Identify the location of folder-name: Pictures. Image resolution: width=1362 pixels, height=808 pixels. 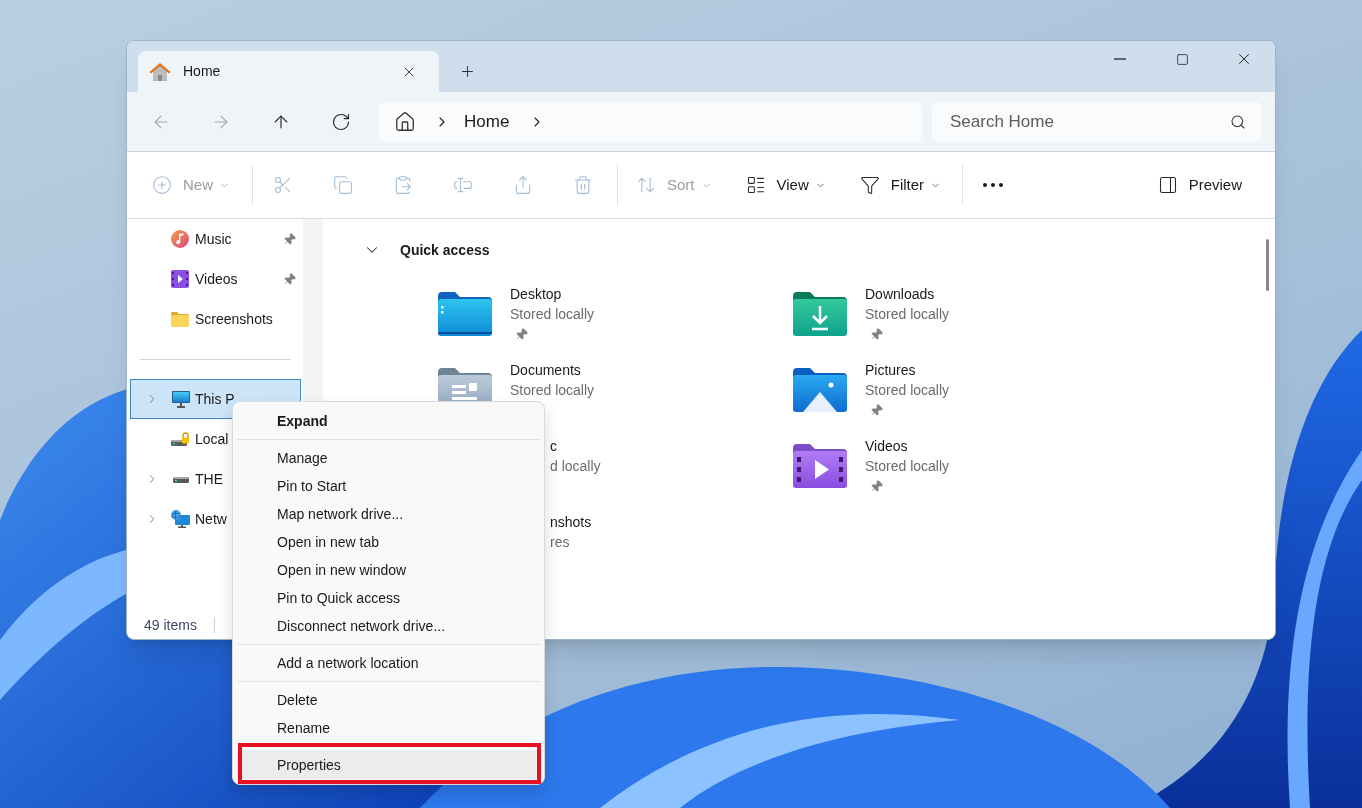
(891, 370).